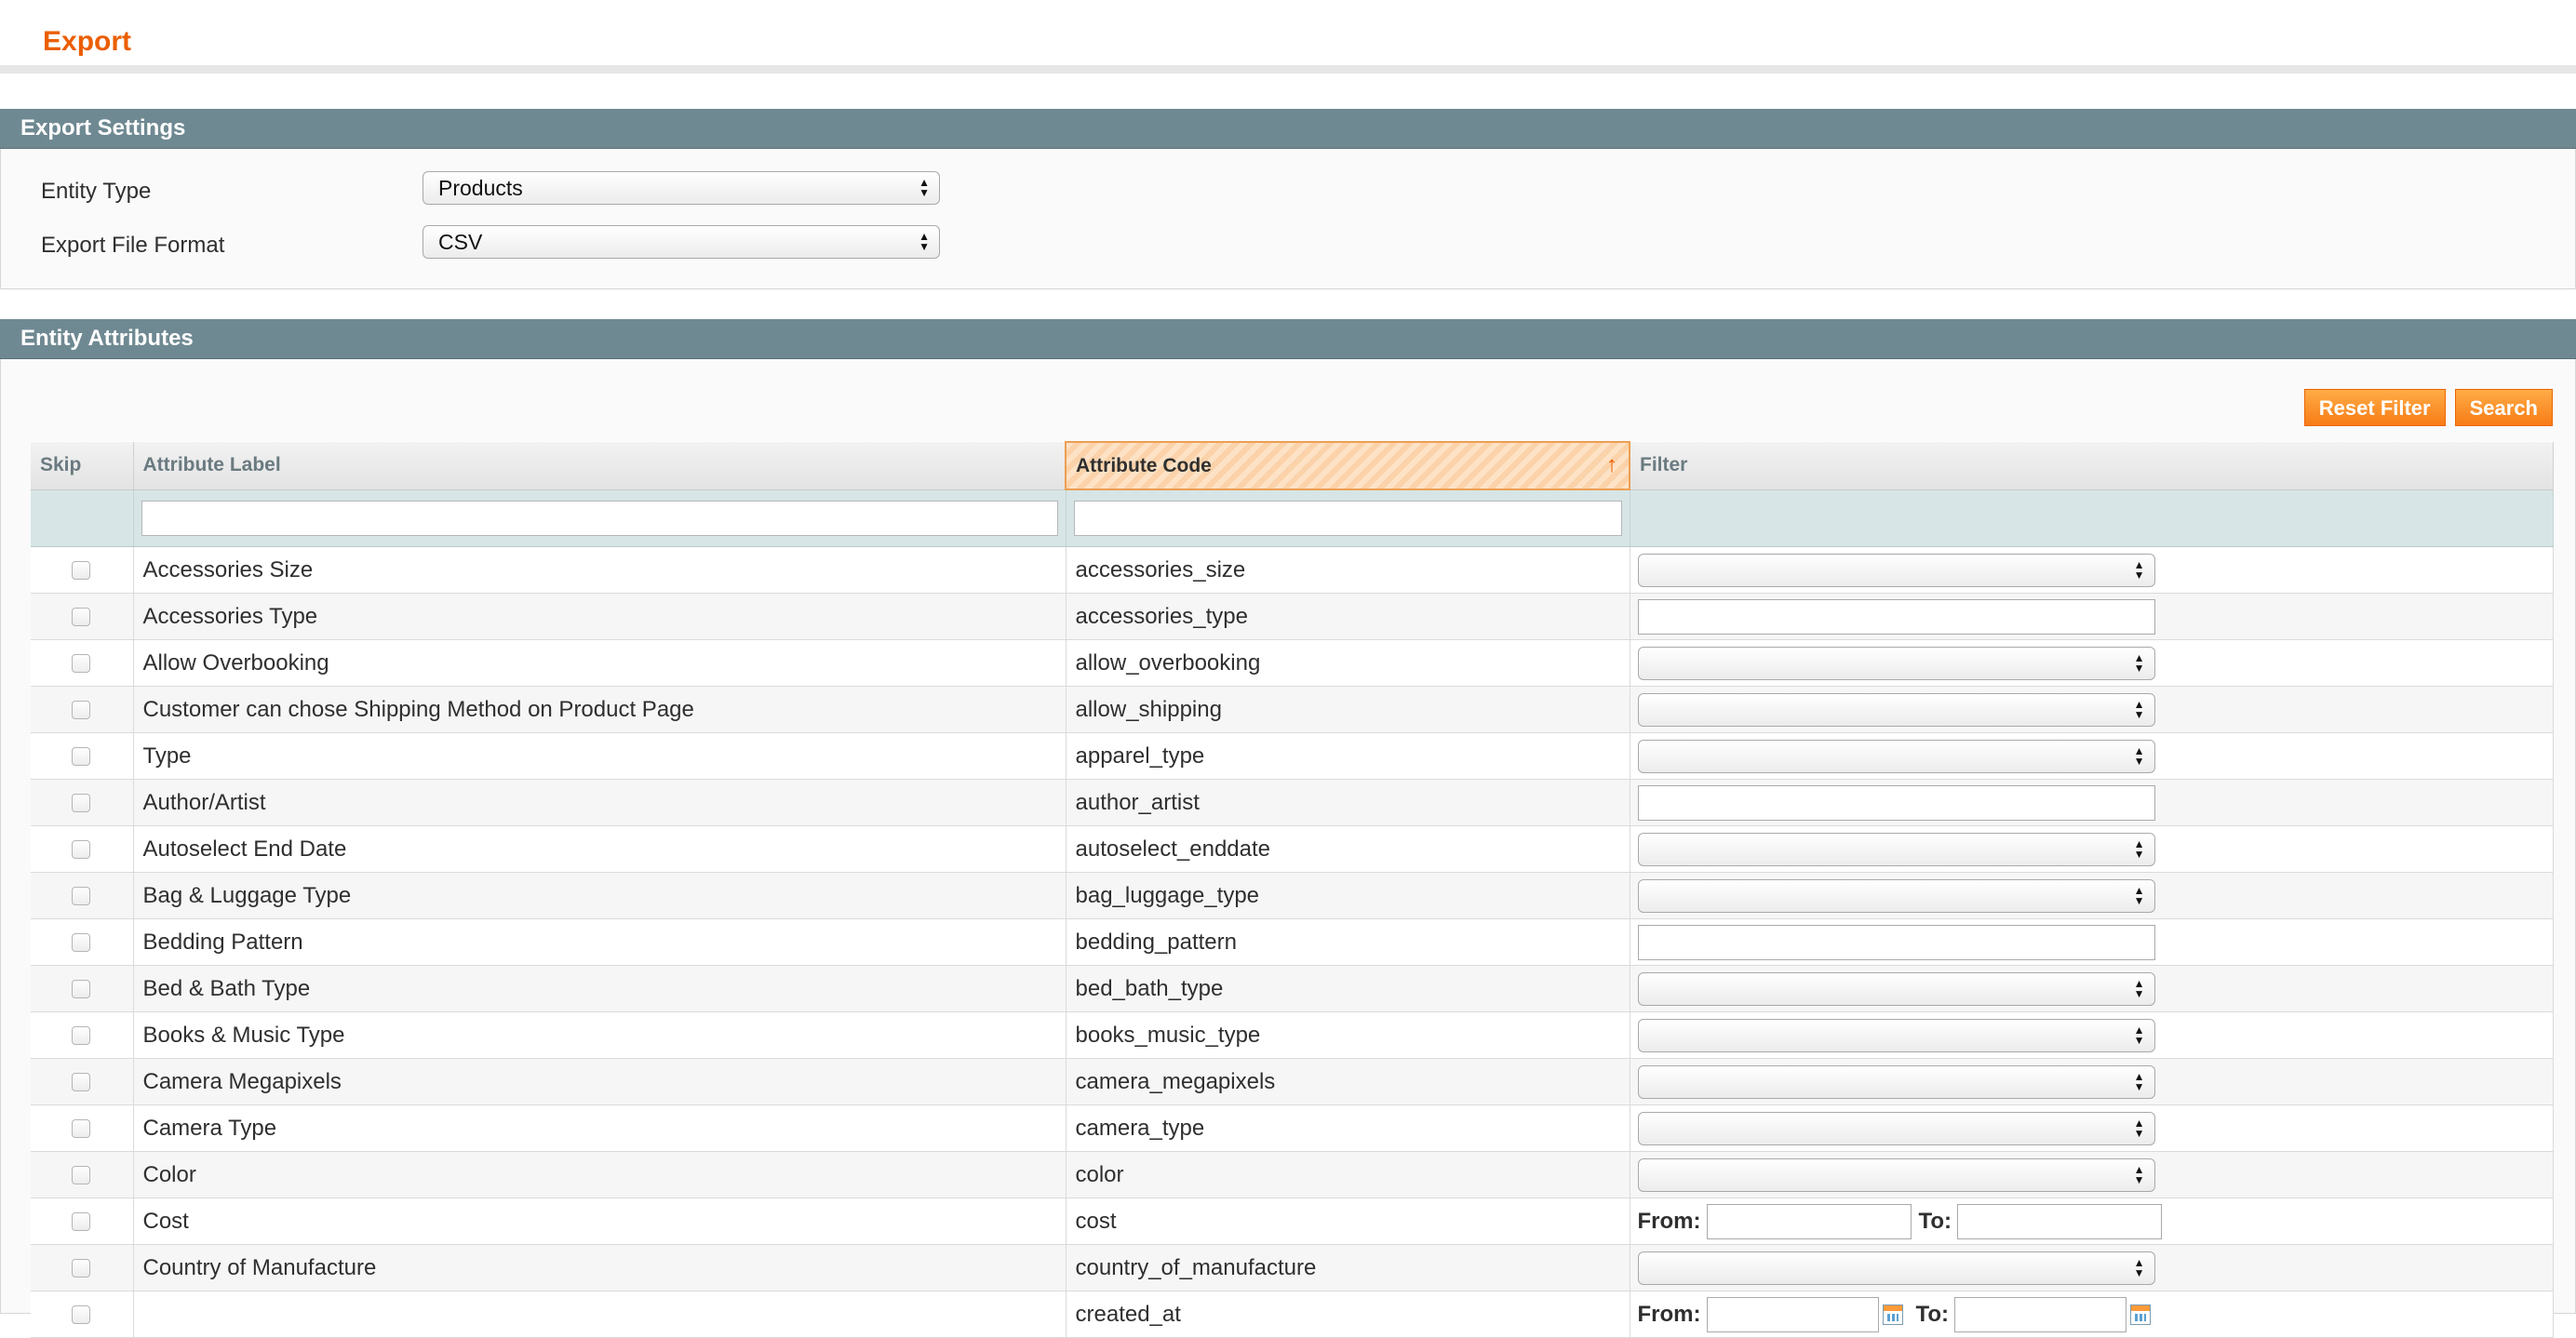  I want to click on col-attribute-label-header: Attribute Label, so click(600, 466).